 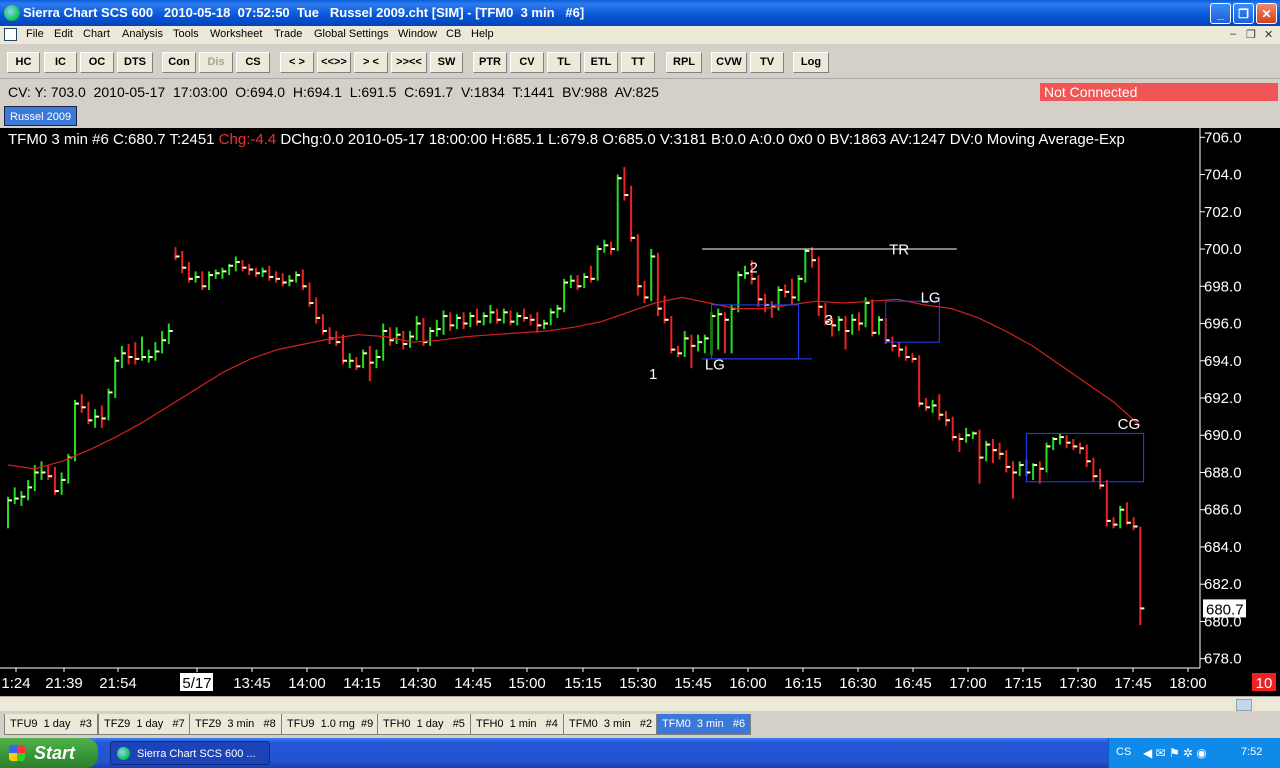 What do you see at coordinates (118, 683) in the screenshot?
I see `x-axis-label: 21:54` at bounding box center [118, 683].